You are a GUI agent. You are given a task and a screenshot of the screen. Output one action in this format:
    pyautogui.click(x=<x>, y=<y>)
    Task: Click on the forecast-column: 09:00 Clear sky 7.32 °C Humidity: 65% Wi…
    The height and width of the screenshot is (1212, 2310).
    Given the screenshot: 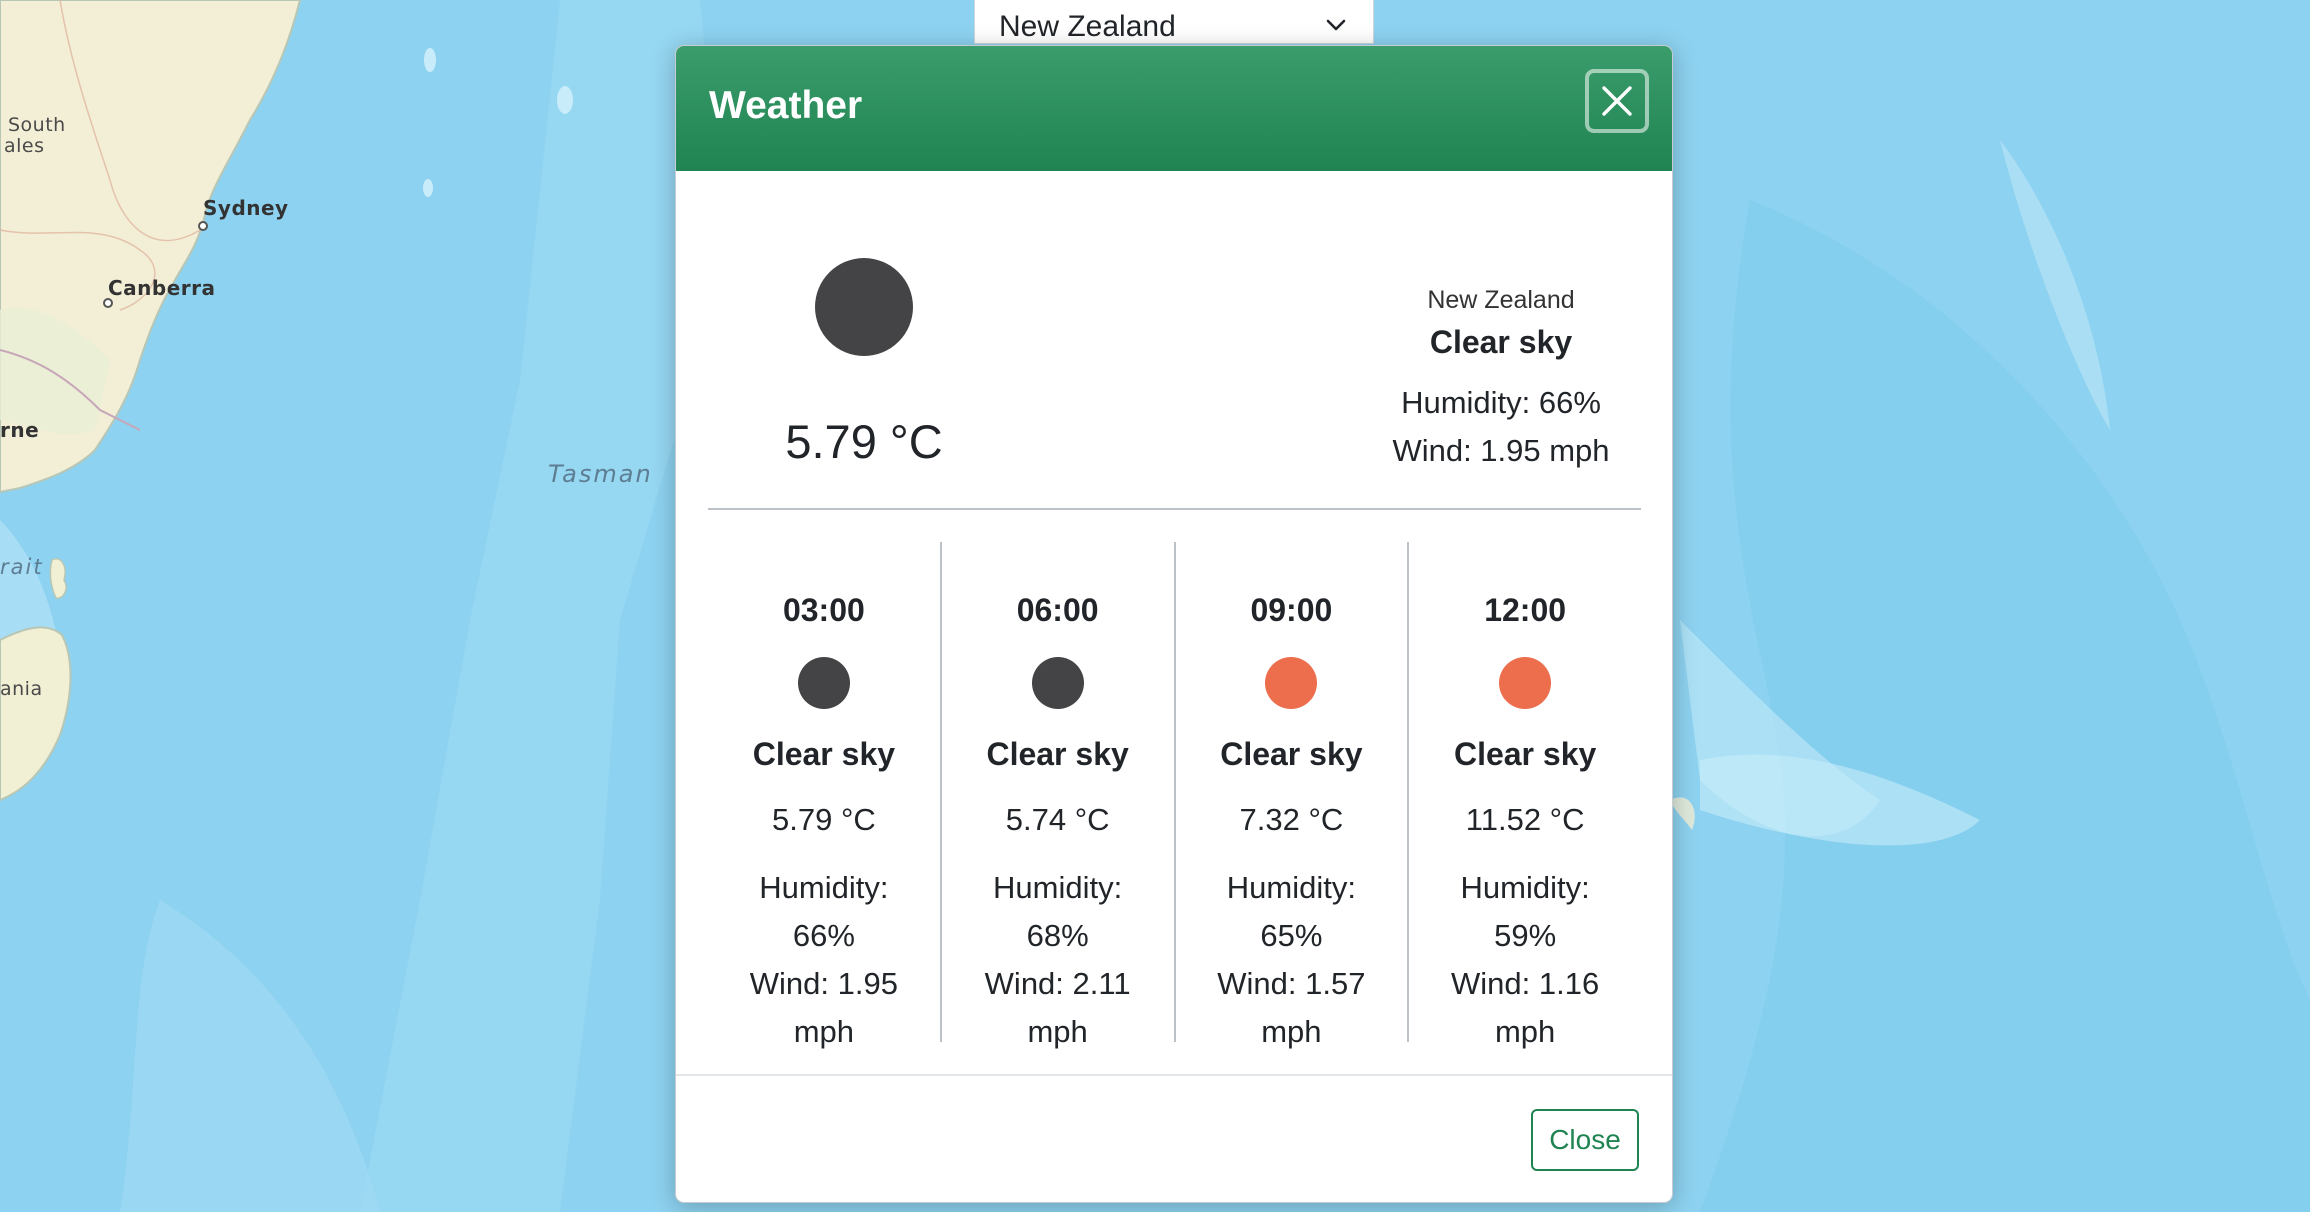 What is the action you would take?
    pyautogui.click(x=1290, y=795)
    